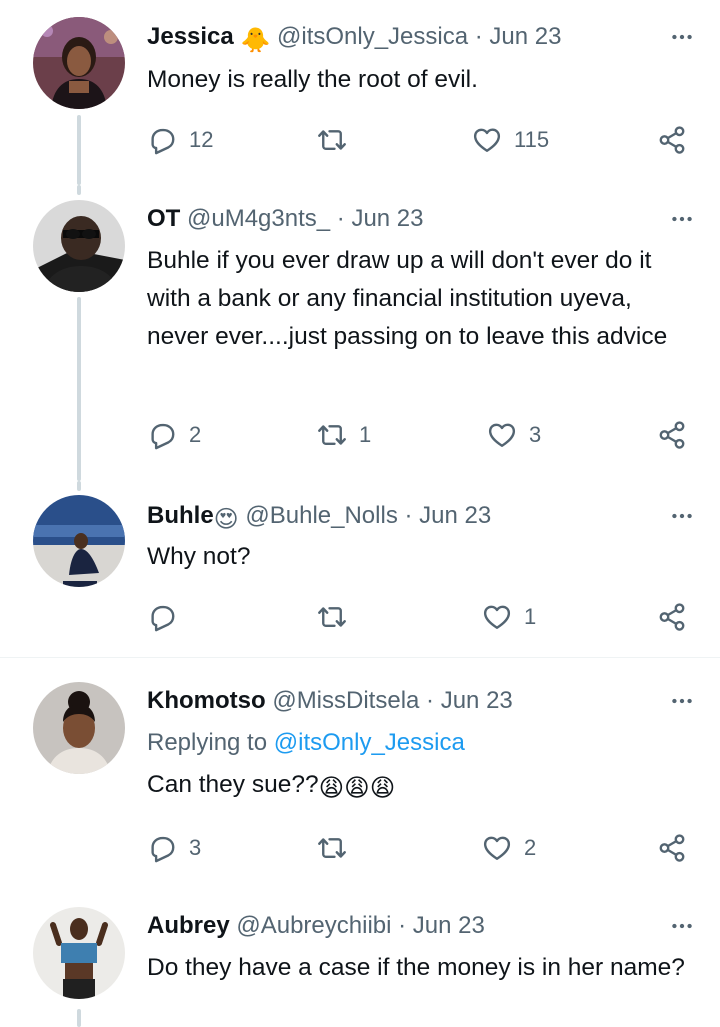 This screenshot has width=720, height=1027. What do you see at coordinates (422, 140) in the screenshot?
I see `tweet-actions: 12 115` at bounding box center [422, 140].